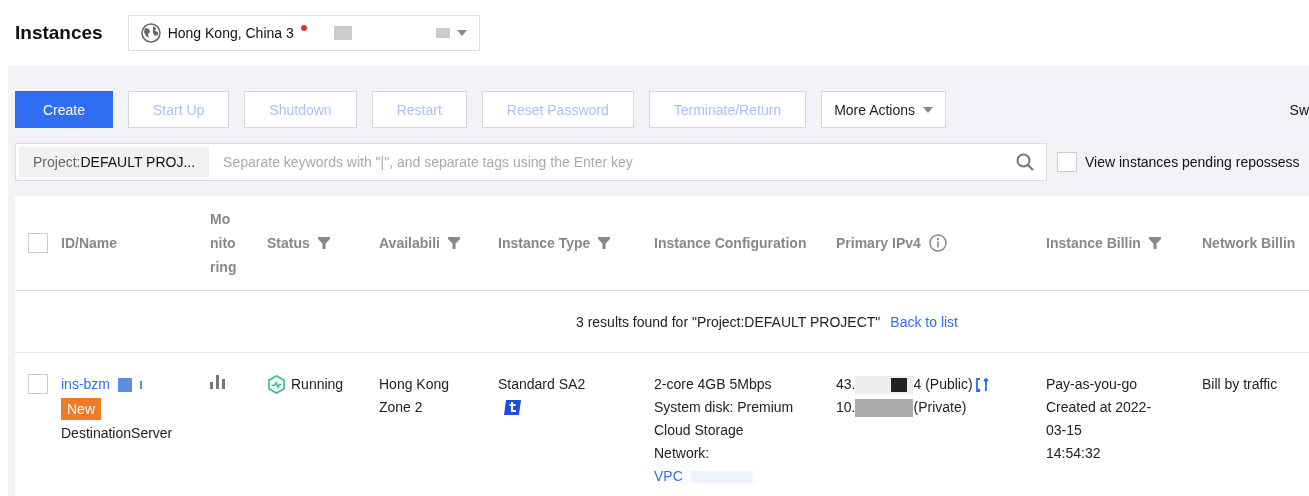  What do you see at coordinates (223, 243) in the screenshot?
I see `column-header: Mo nito ring` at bounding box center [223, 243].